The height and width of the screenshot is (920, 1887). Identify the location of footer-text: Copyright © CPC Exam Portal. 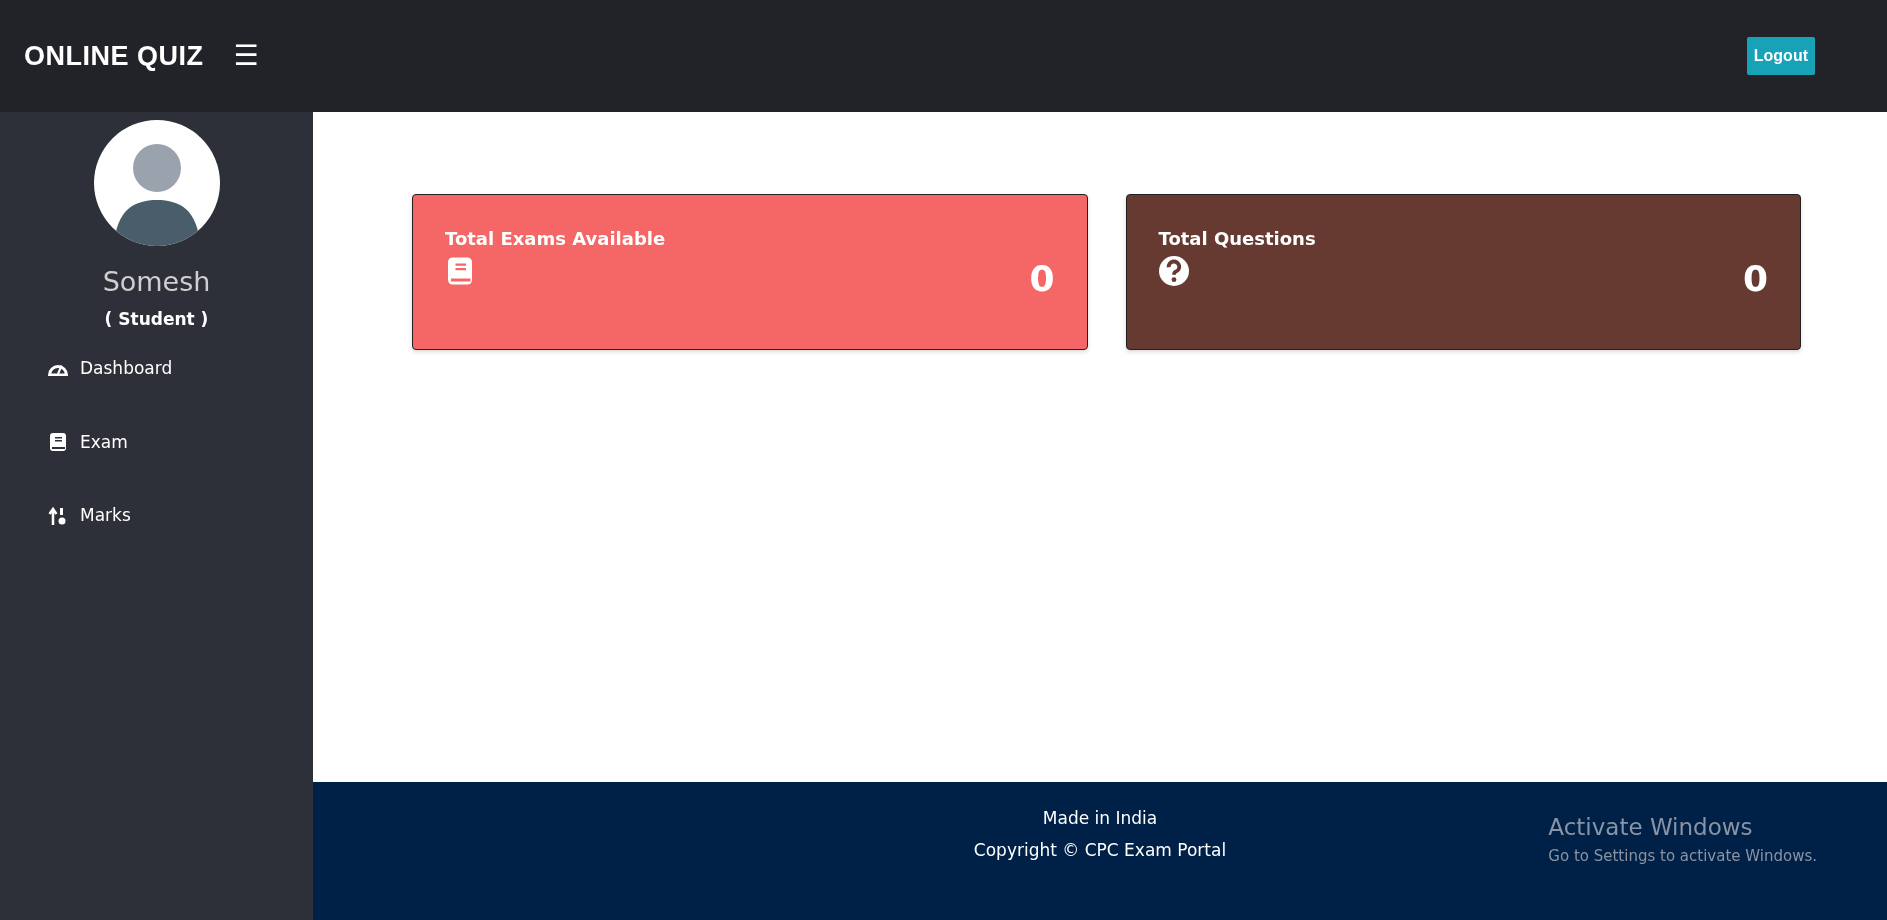
(1100, 850).